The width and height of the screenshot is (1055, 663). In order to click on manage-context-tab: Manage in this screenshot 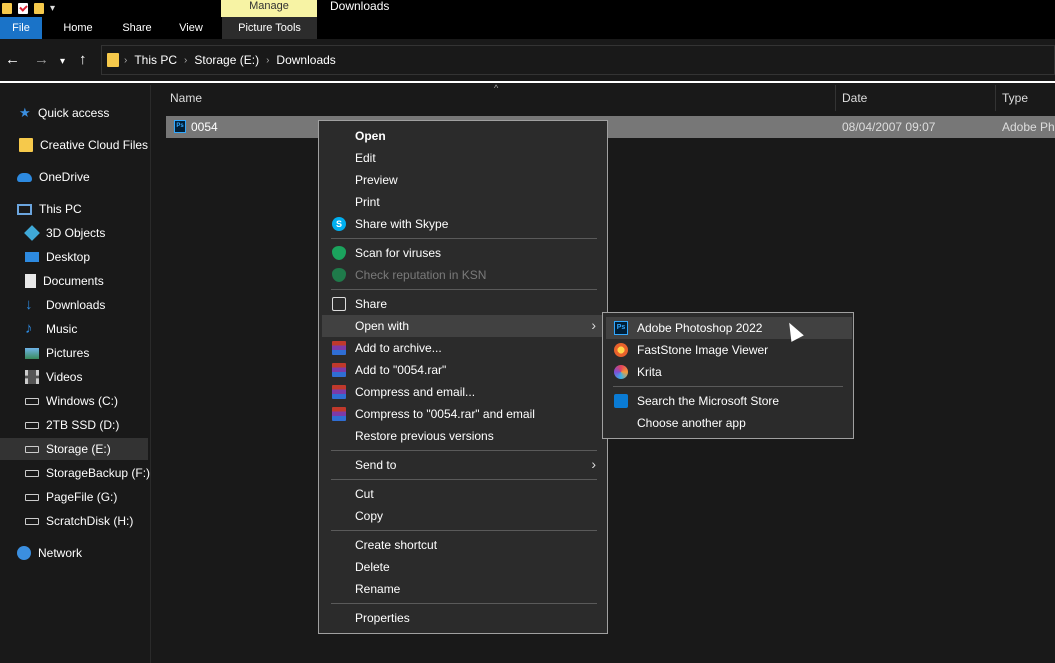, I will do `click(269, 8)`.